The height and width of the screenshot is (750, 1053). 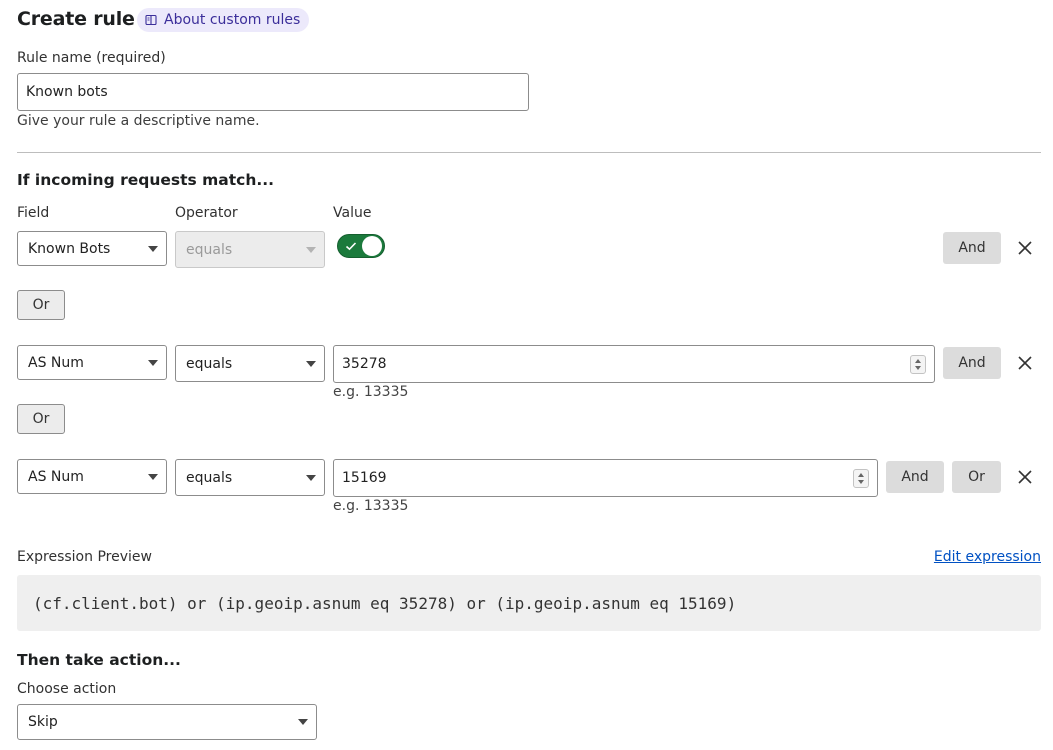 What do you see at coordinates (151, 20) in the screenshot?
I see `book-icon` at bounding box center [151, 20].